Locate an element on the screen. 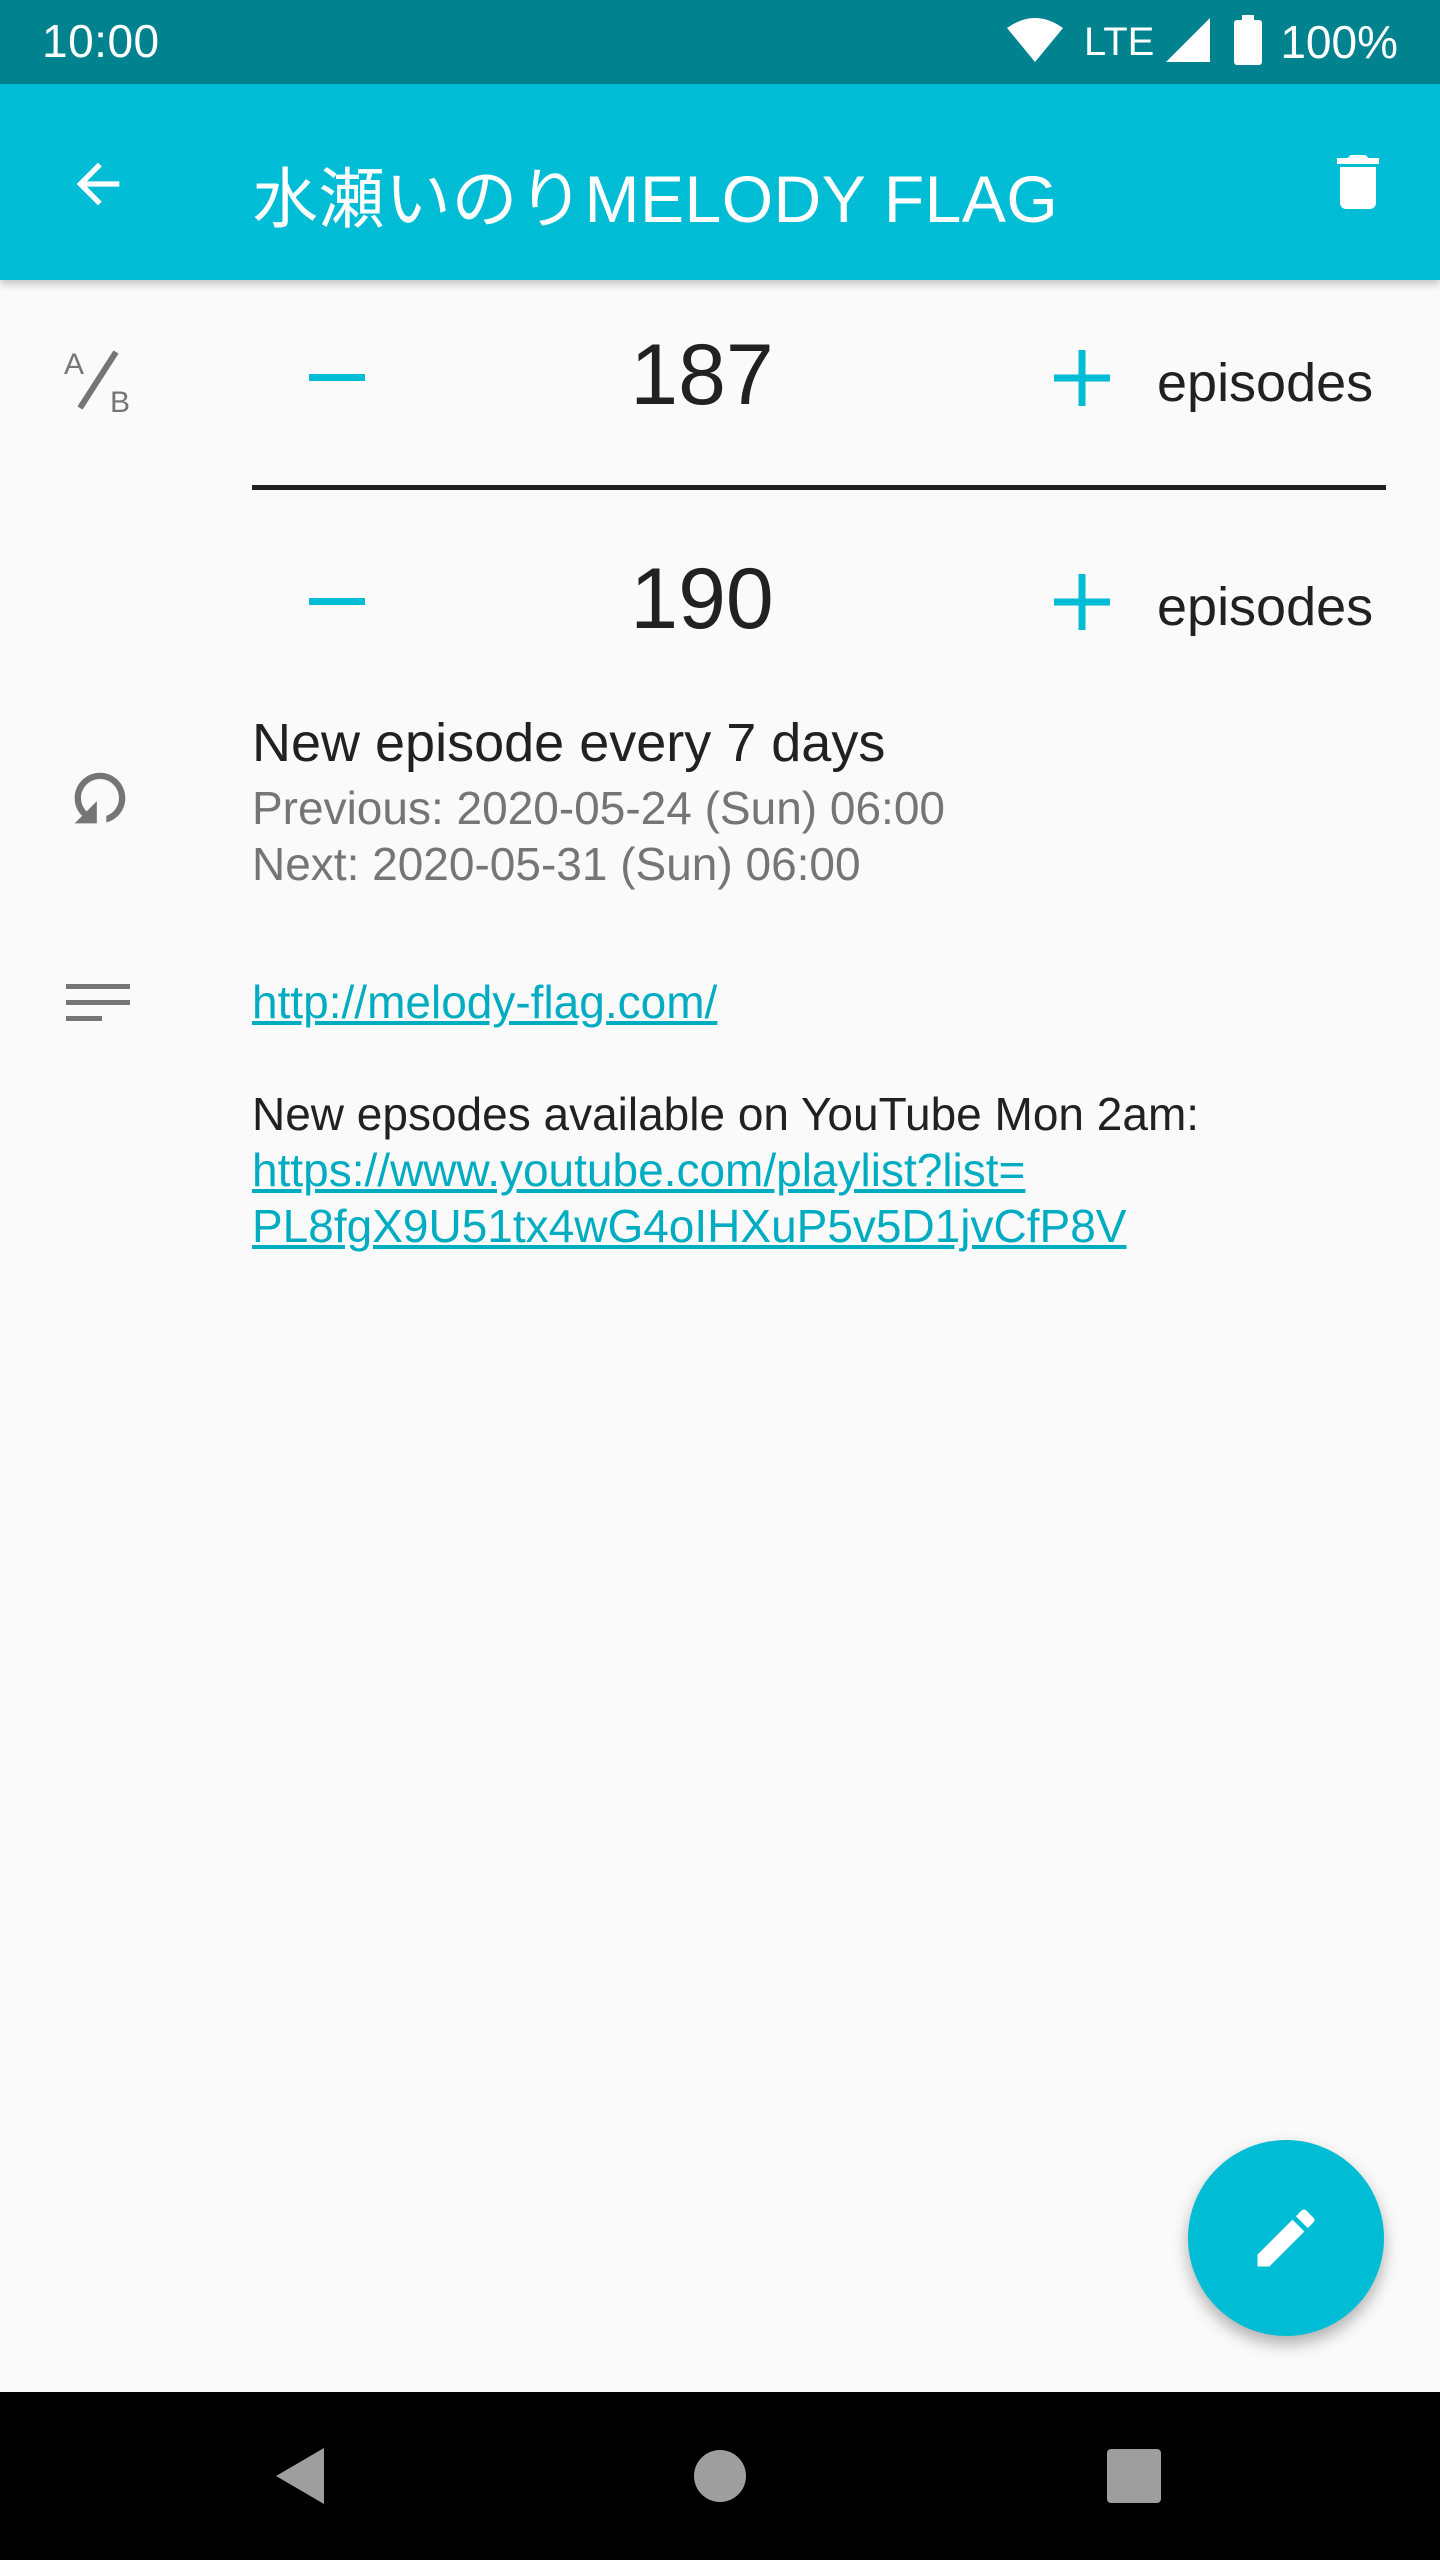 This screenshot has width=1440, height=2560. nav-home-button is located at coordinates (720, 2476).